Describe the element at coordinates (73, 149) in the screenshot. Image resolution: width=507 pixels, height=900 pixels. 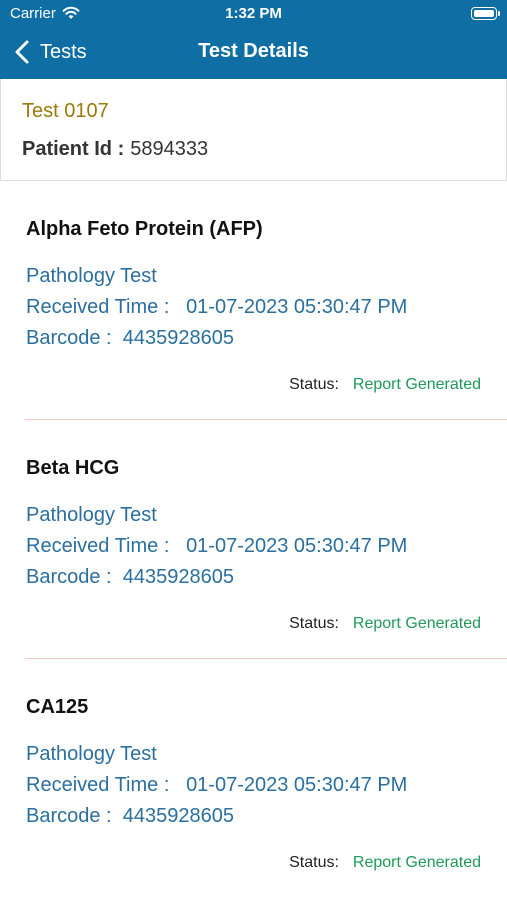
I see `patient-id-label: Patient Id :` at that location.